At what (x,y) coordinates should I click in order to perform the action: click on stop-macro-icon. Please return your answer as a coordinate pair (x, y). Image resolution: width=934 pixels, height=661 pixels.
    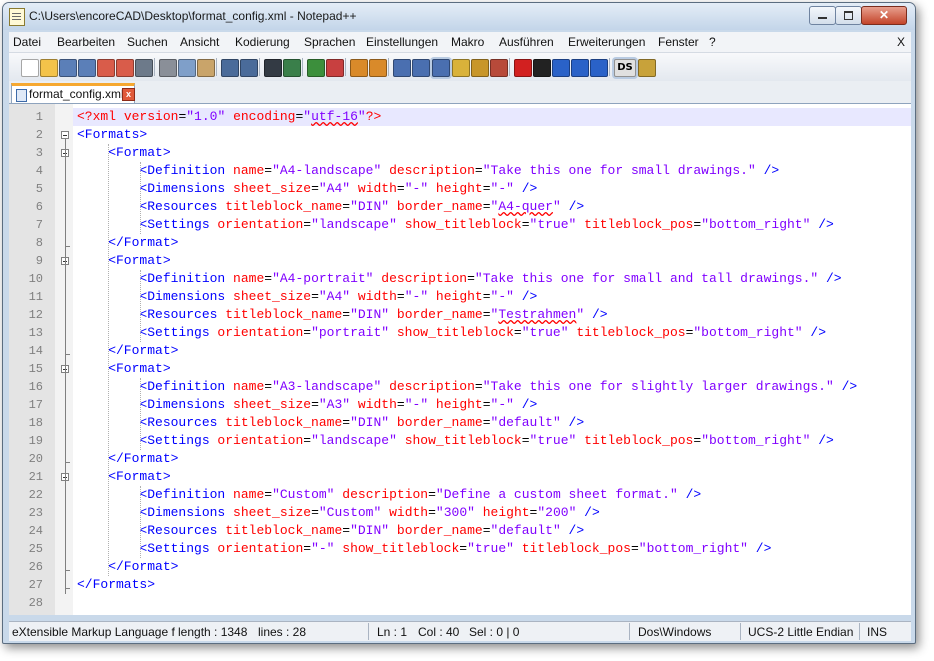
    Looking at the image, I should click on (542, 68).